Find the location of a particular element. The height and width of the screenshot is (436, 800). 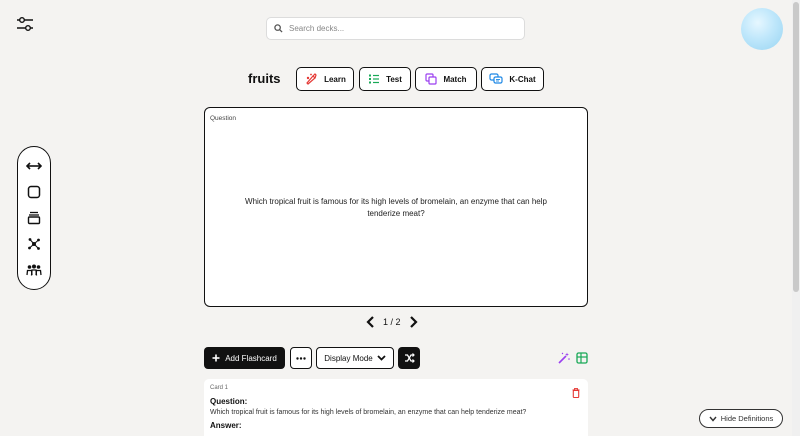

learn-icon is located at coordinates (311, 79).